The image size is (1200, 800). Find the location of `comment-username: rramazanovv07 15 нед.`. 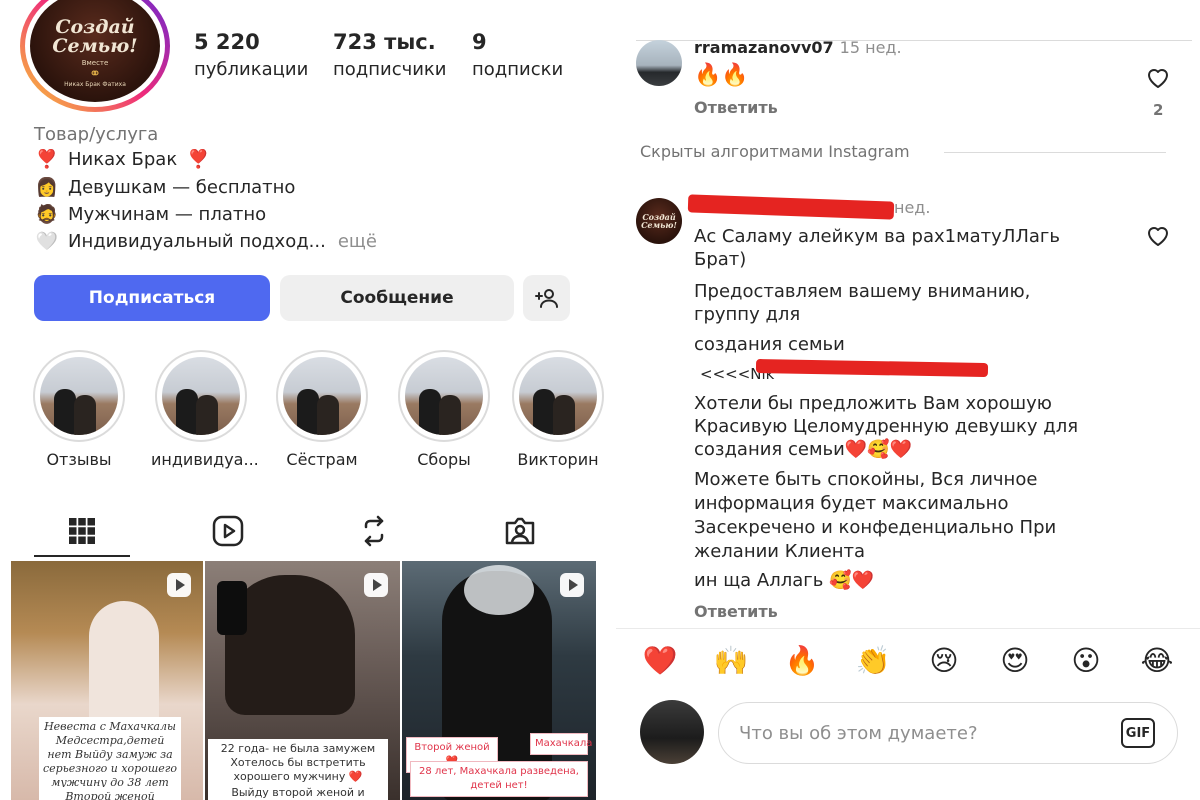

comment-username: rramazanovv07 15 нед. is located at coordinates (798, 47).